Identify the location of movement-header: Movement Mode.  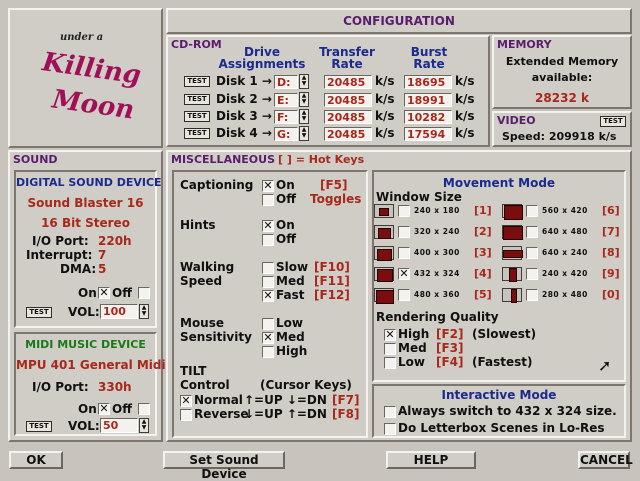
(499, 183).